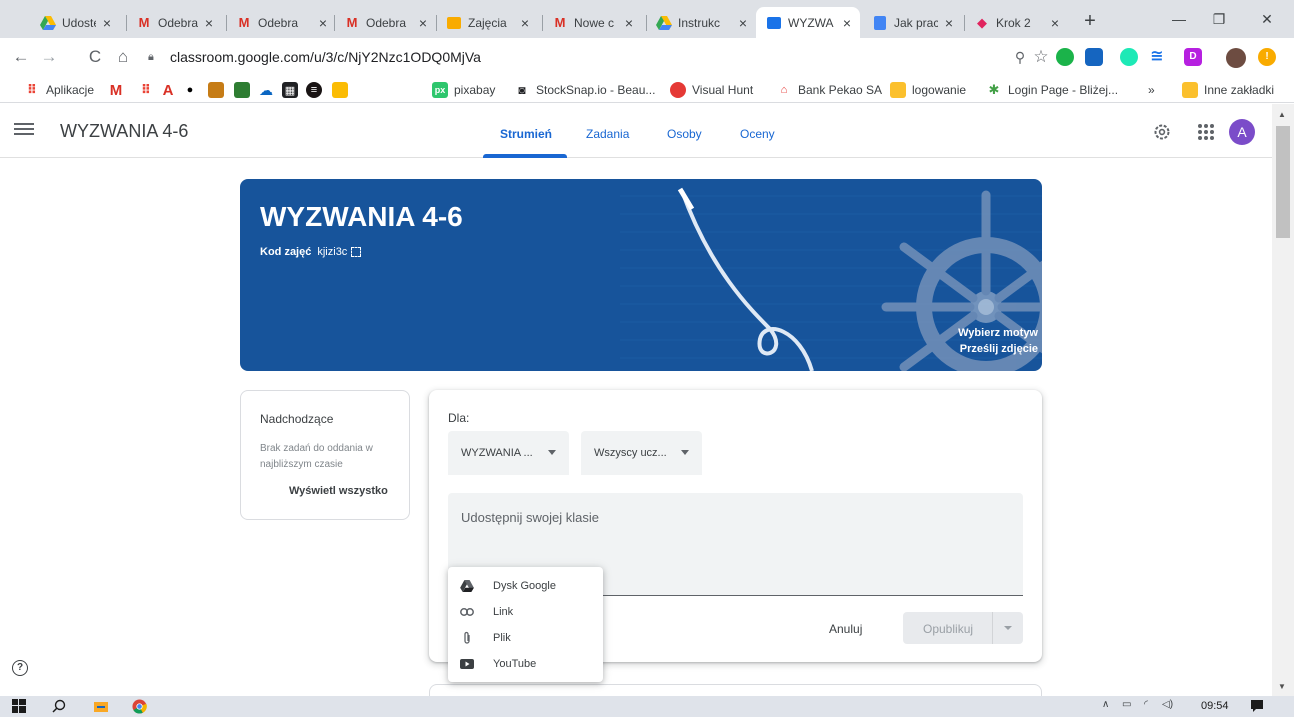  What do you see at coordinates (140, 707) in the screenshot?
I see `chrome-icon` at bounding box center [140, 707].